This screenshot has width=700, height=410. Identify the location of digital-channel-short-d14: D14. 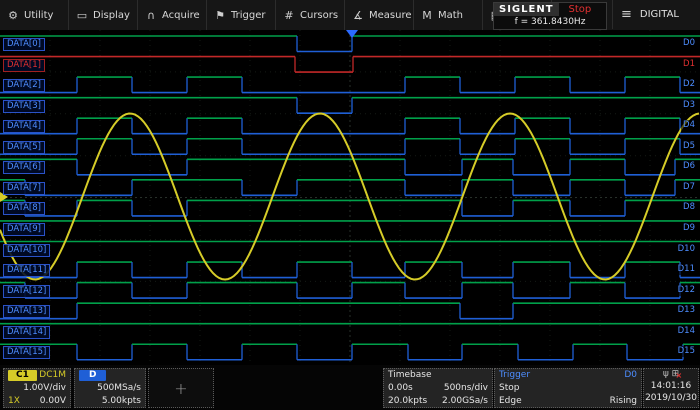
(686, 331).